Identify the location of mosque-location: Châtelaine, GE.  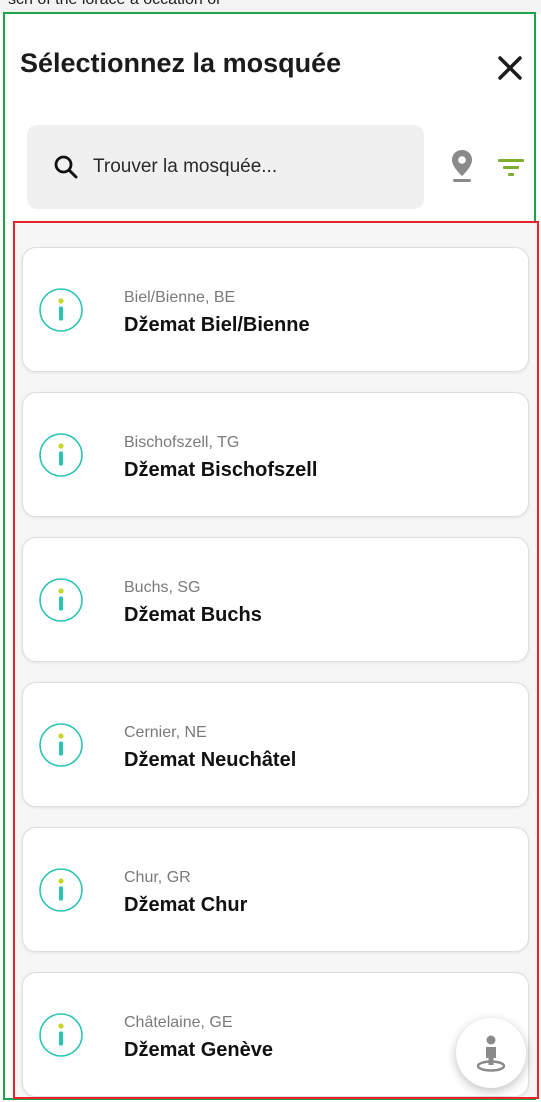
(178, 1022).